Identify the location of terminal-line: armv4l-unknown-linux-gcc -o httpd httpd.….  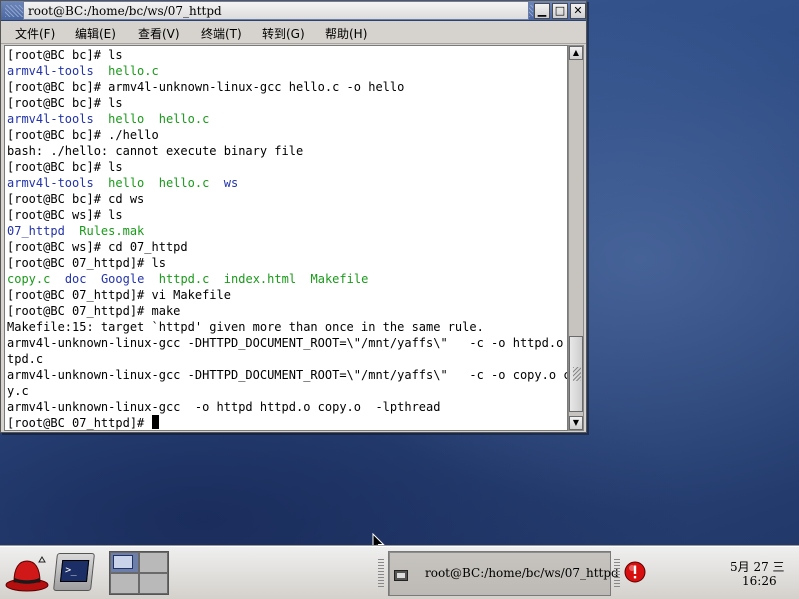
(287, 407).